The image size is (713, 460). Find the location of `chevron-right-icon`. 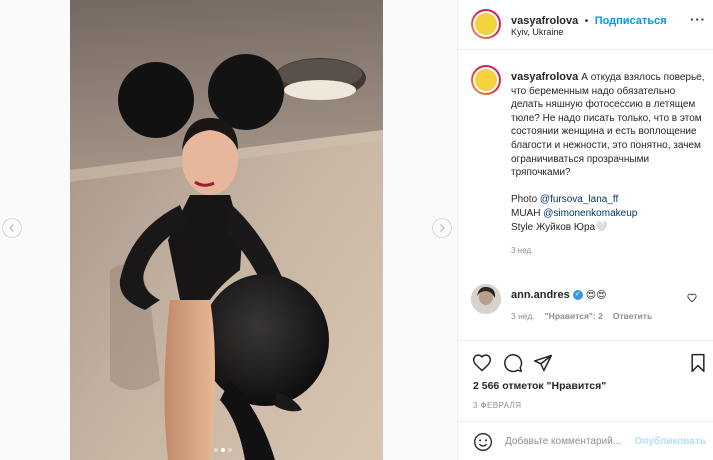

chevron-right-icon is located at coordinates (442, 228).